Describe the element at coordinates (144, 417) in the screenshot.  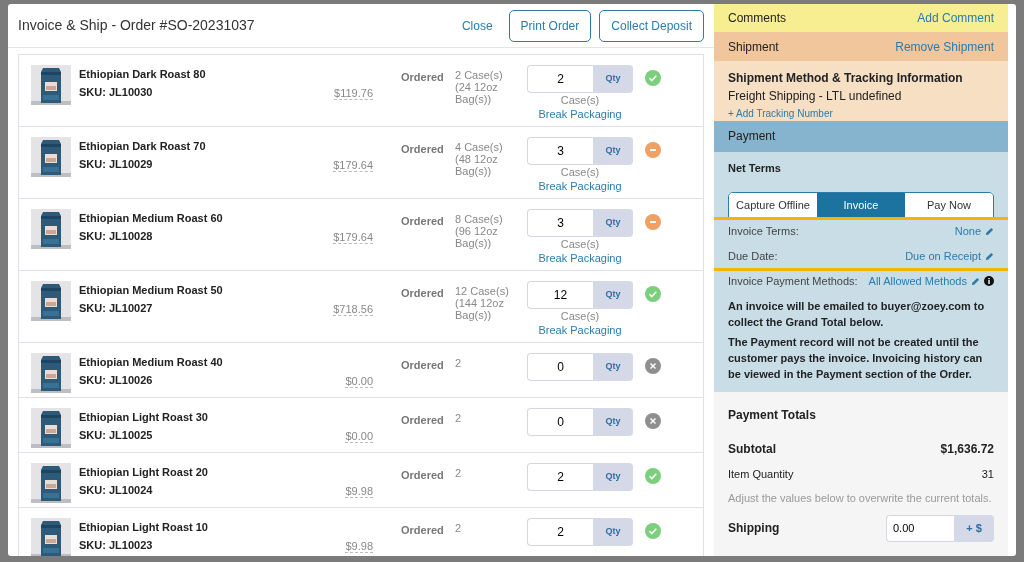
I see `product-name: Ethiopian Light Roast 30` at that location.